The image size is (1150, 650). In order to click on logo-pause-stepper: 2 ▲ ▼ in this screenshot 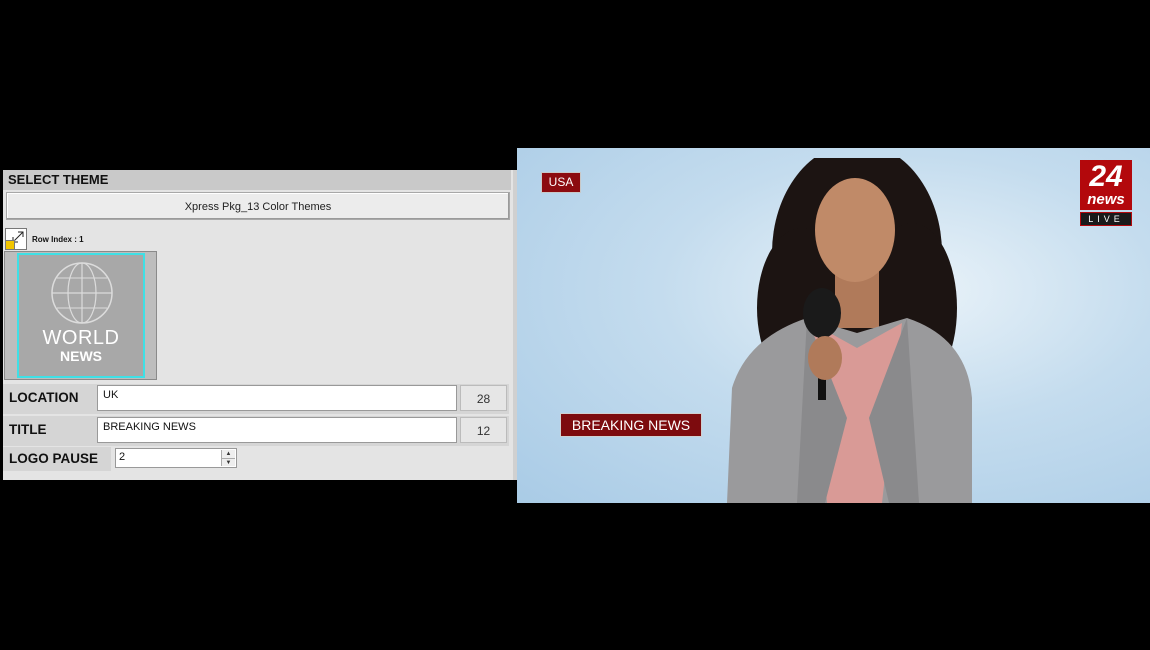, I will do `click(176, 458)`.